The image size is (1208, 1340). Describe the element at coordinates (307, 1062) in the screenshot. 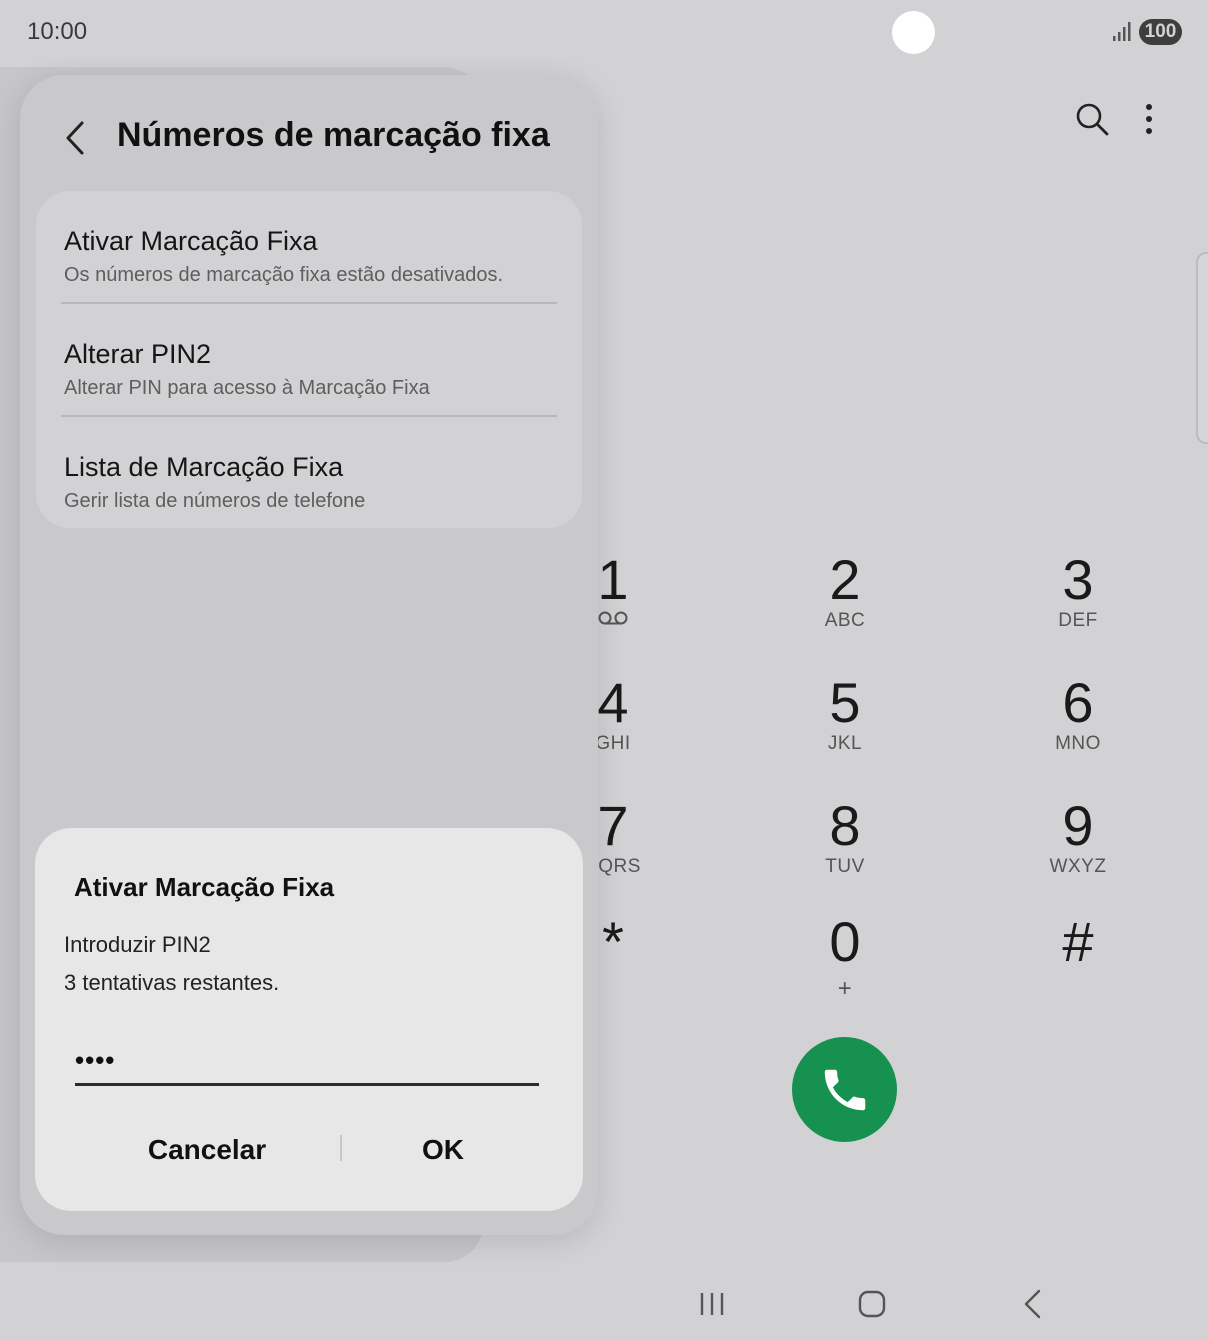

I see `pin2-input` at that location.